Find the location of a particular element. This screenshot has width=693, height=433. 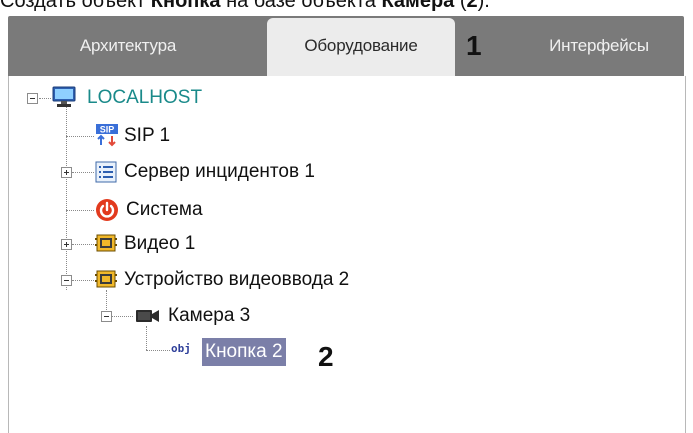

caption-bold-camera: Камера is located at coordinates (418, 6).